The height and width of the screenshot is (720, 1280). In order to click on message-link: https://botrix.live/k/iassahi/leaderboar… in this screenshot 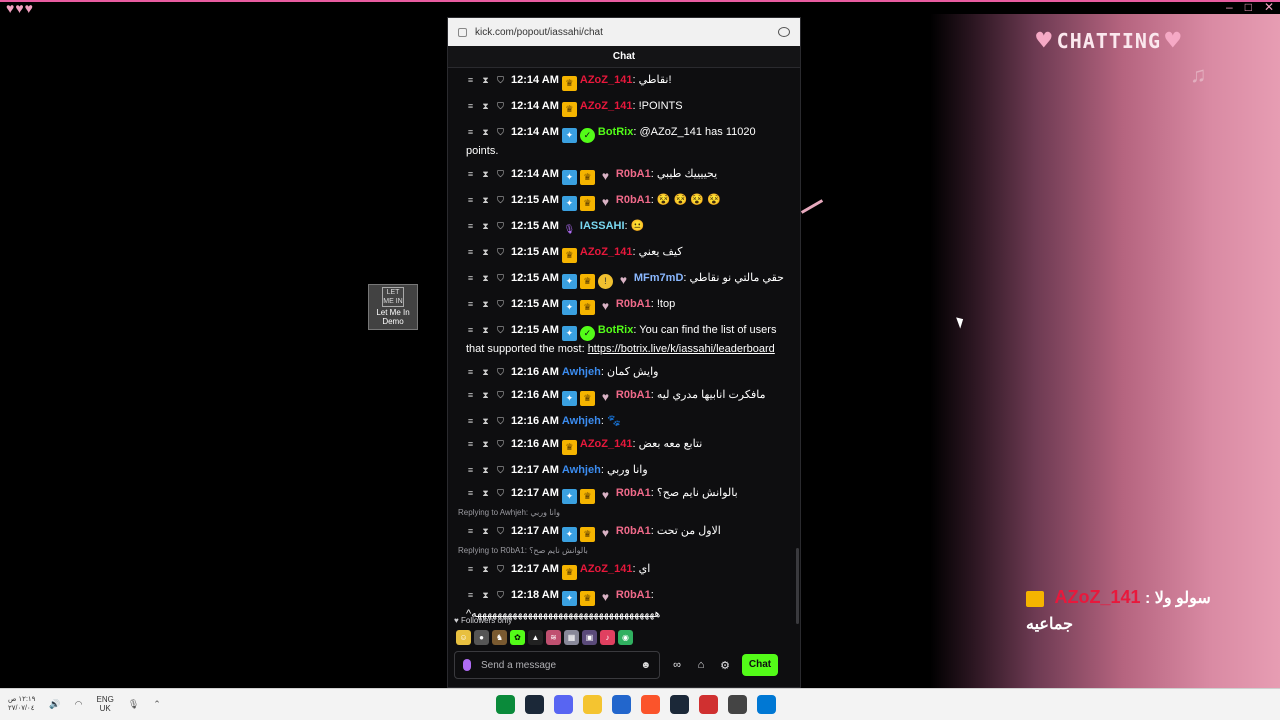, I will do `click(681, 349)`.